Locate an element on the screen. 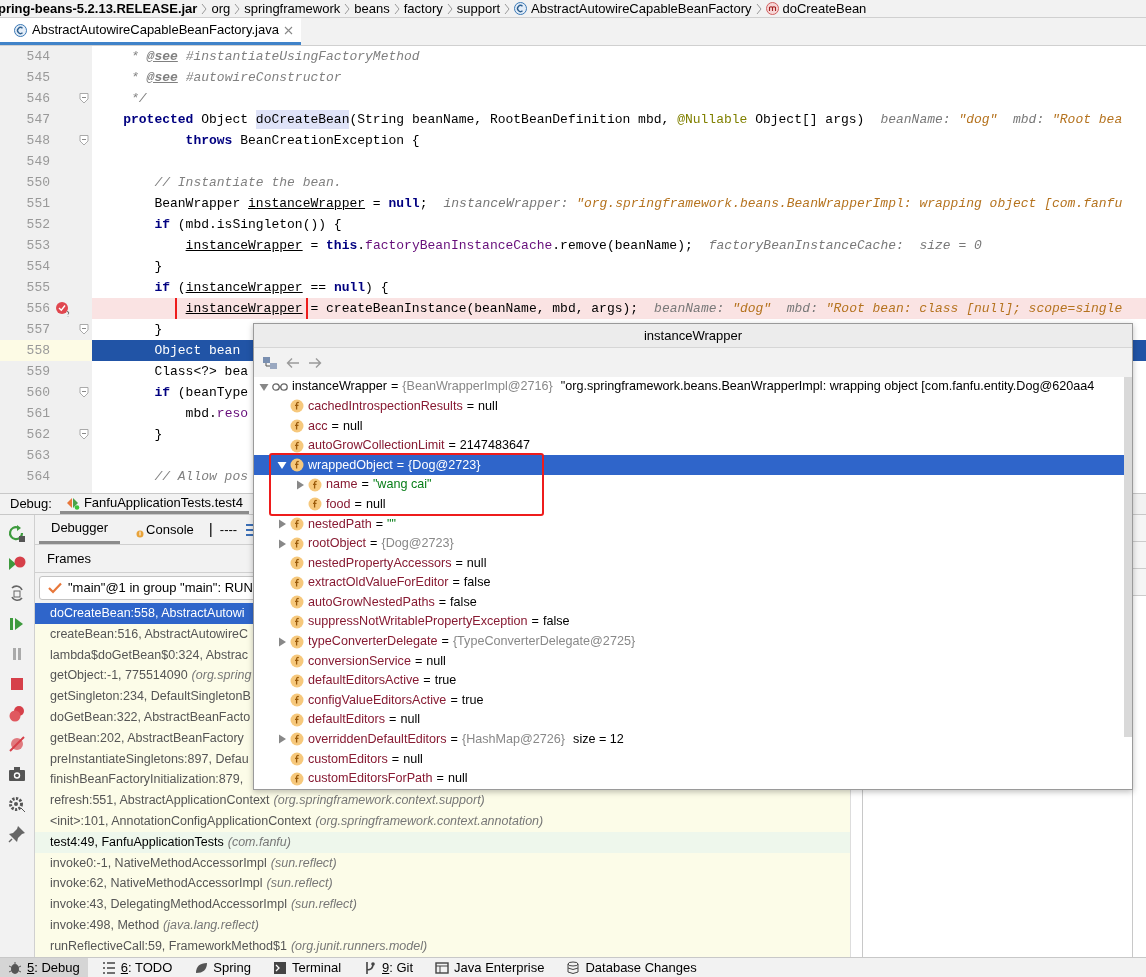 The height and width of the screenshot is (977, 1146). panel-tab: Debugger is located at coordinates (80, 529).